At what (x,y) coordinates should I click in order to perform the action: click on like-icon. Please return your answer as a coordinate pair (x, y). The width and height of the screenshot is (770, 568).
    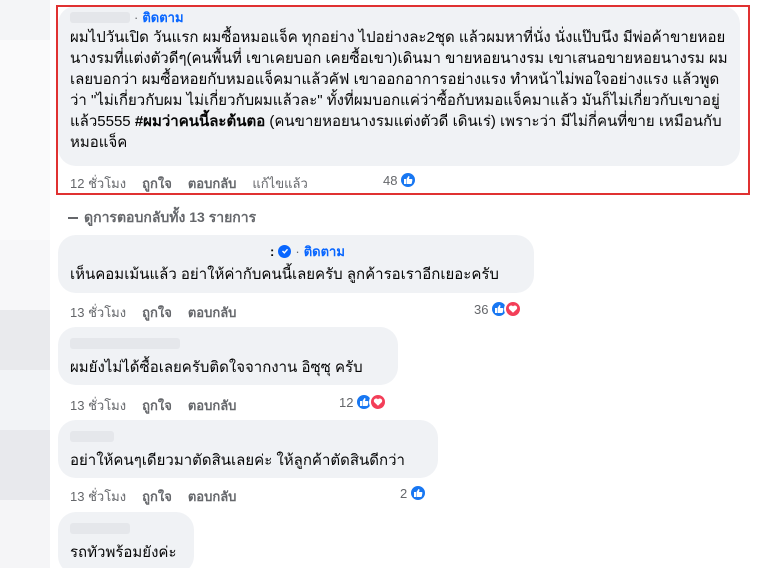
    Looking at the image, I should click on (418, 493).